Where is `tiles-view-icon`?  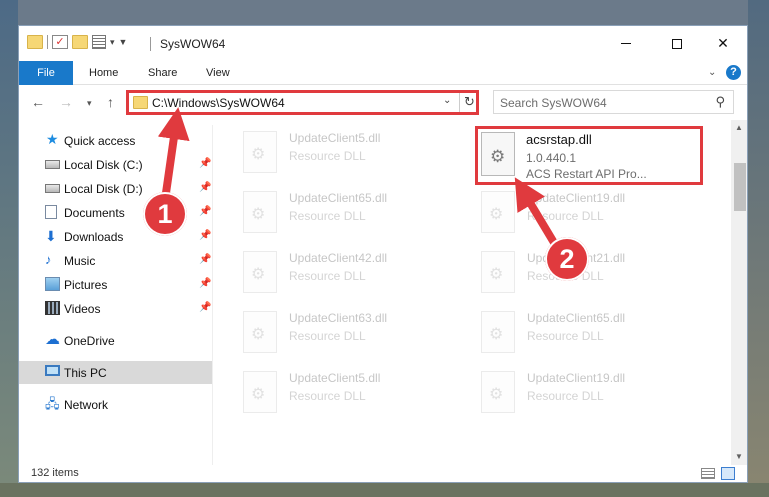 tiles-view-icon is located at coordinates (728, 473).